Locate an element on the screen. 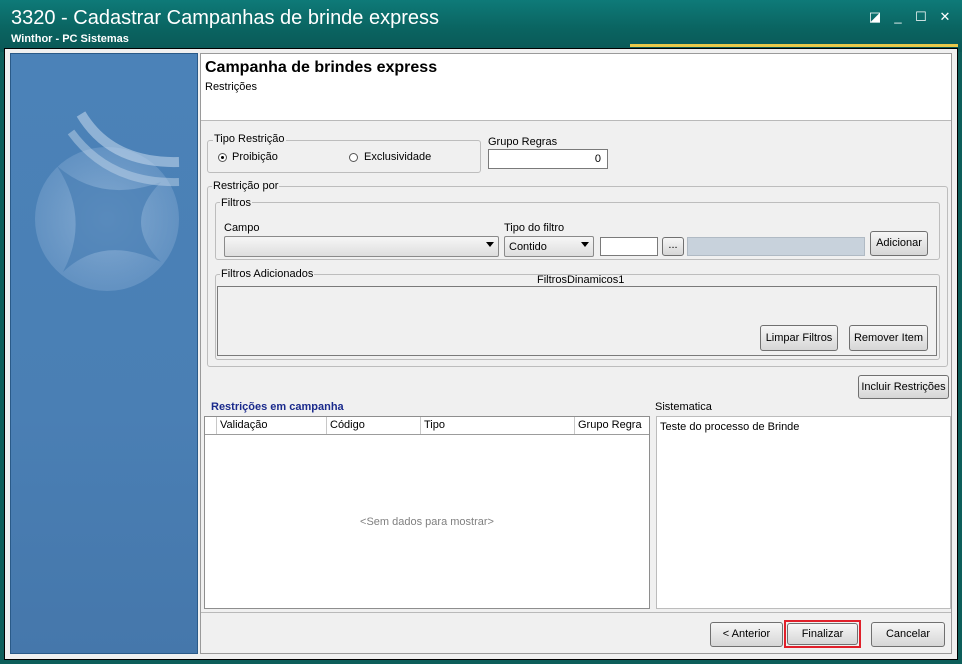 This screenshot has height=664, width=962. incluir-restricoes-label: Incluir Restrições is located at coordinates (903, 387).